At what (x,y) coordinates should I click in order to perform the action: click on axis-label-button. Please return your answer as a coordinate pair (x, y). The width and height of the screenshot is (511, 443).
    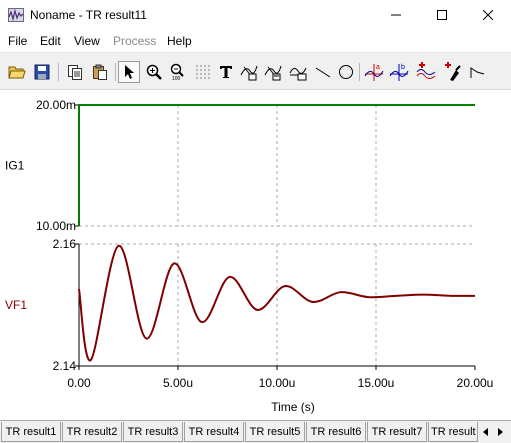
    Looking at the image, I should click on (298, 72).